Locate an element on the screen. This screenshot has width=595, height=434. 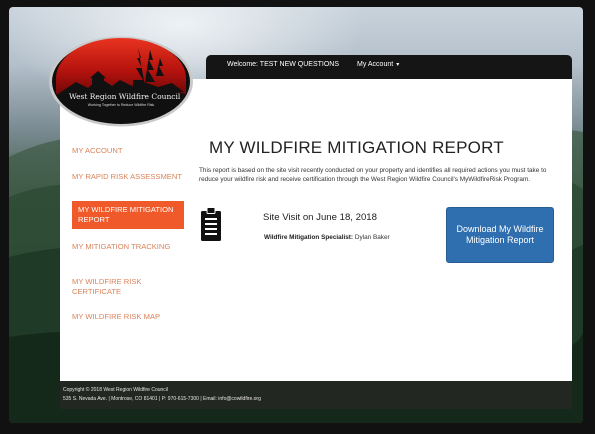
logo-tagline-text: Working Together to Reduce Wildfire Risk is located at coordinates (121, 105).